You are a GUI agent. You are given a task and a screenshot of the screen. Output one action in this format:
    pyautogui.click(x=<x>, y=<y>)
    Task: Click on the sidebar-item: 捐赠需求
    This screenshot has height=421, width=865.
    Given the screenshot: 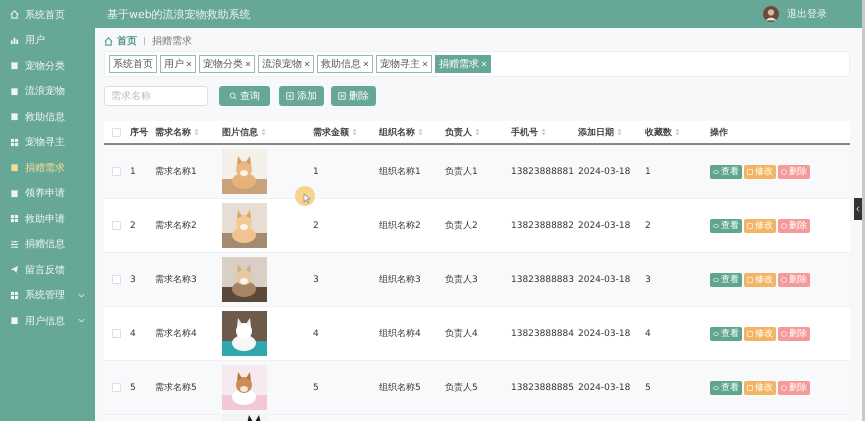 What is the action you would take?
    pyautogui.click(x=47, y=167)
    